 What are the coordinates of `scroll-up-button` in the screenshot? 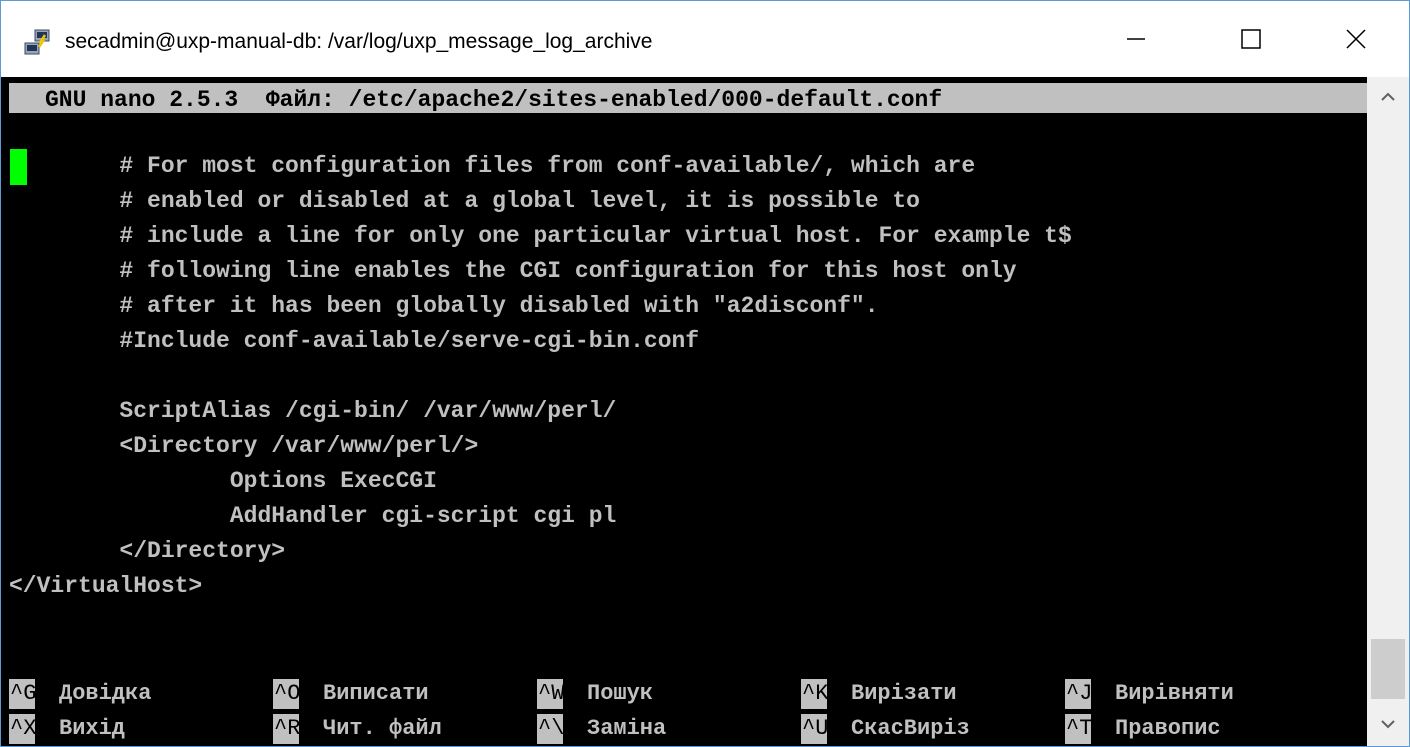 It's located at (1388, 98).